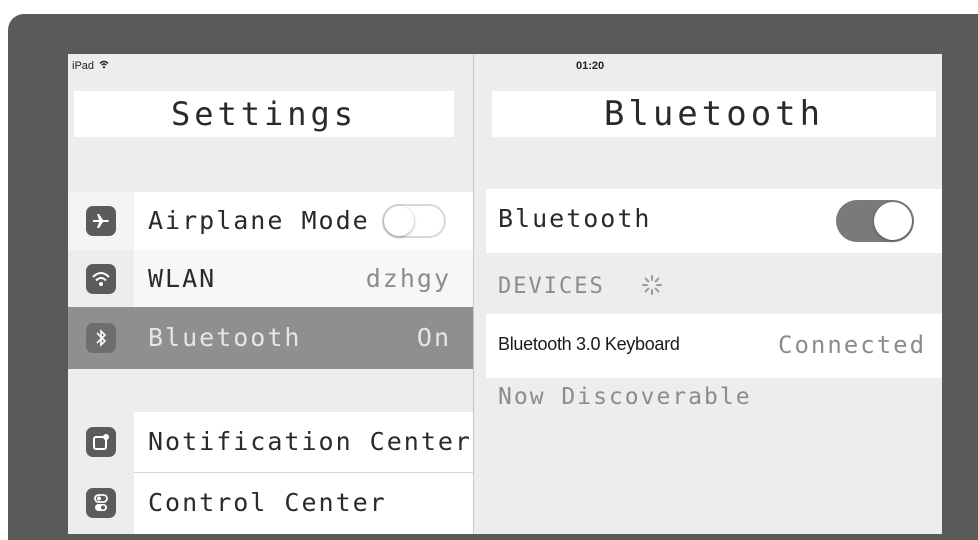 This screenshot has width=978, height=540. What do you see at coordinates (473, 294) in the screenshot?
I see `split-divider` at bounding box center [473, 294].